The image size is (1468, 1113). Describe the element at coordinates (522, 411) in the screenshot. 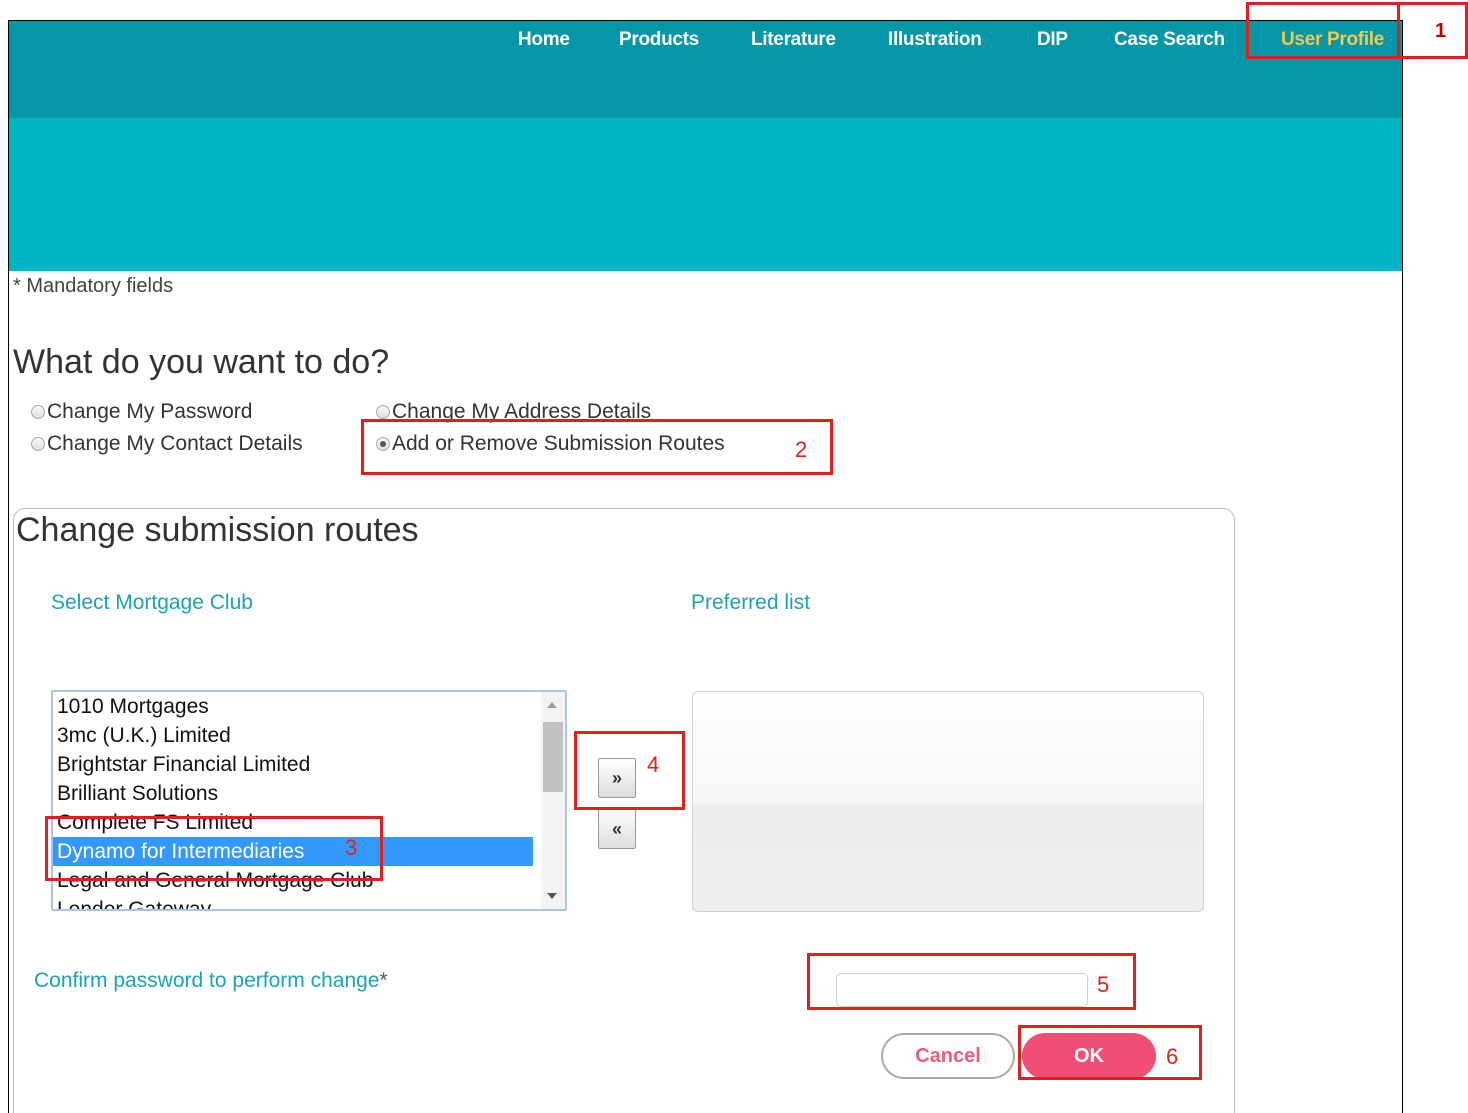

I see `option-label: Change My Address Details` at that location.